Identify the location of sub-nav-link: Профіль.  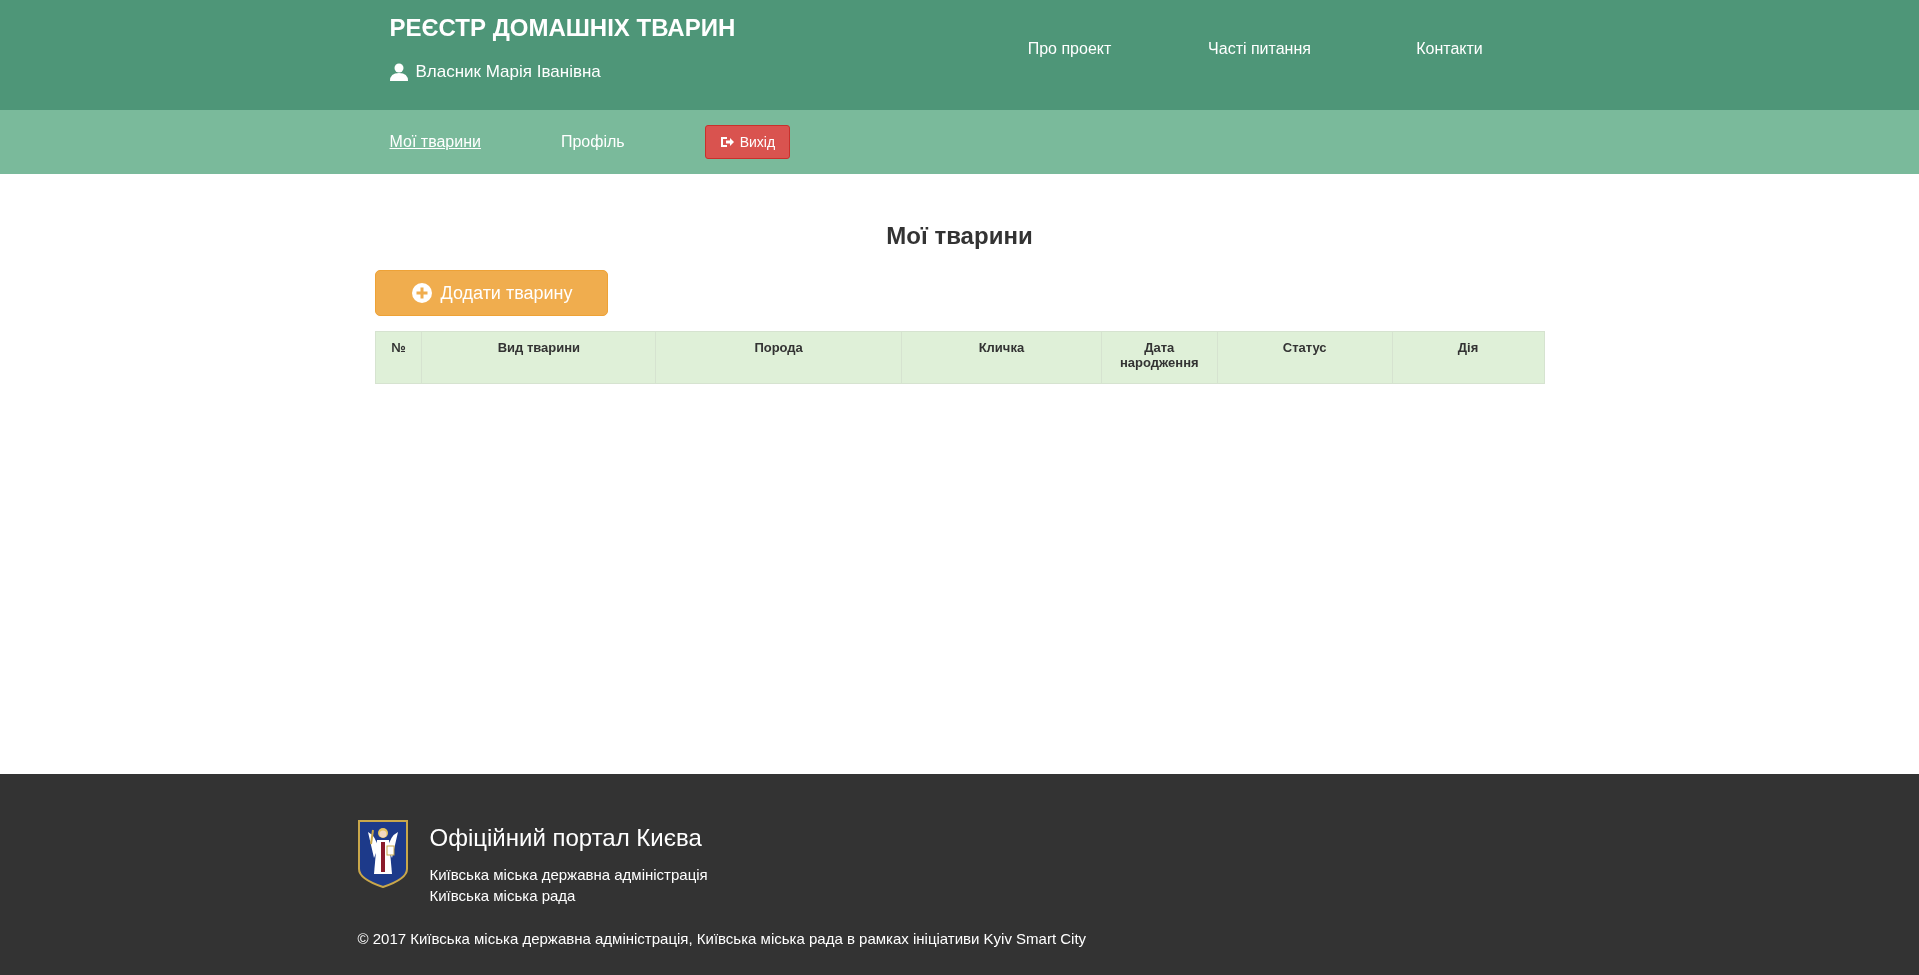
(592, 142).